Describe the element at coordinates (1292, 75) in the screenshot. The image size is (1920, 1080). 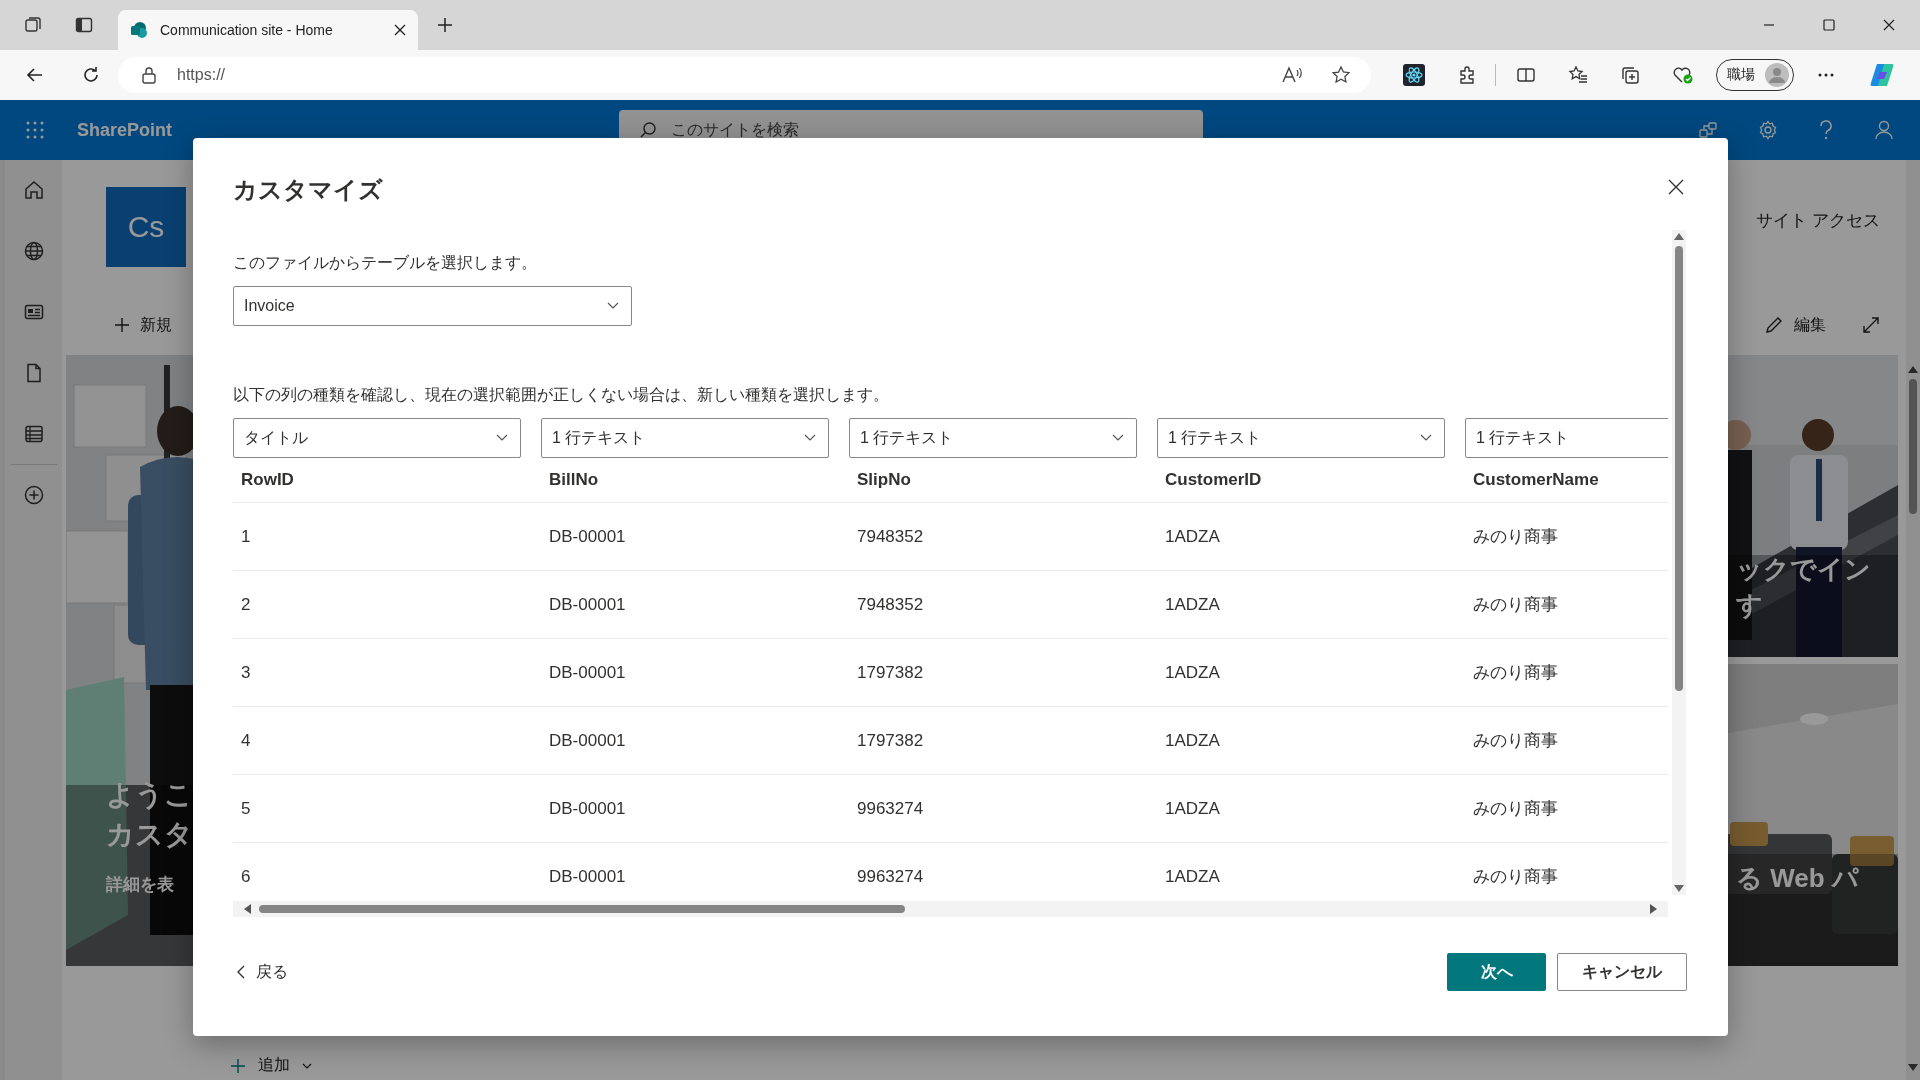
I see `read-aloud-icon` at that location.